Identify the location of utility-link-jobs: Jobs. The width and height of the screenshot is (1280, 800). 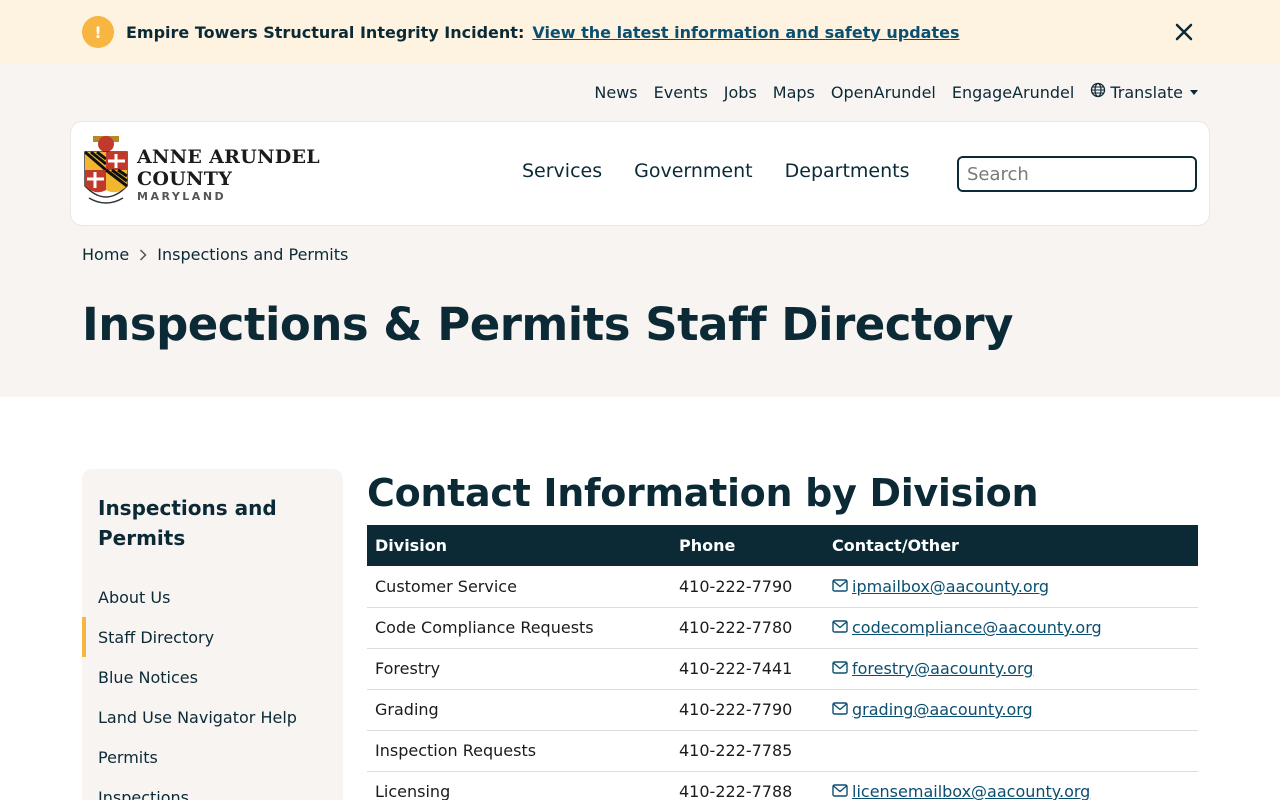
(740, 92).